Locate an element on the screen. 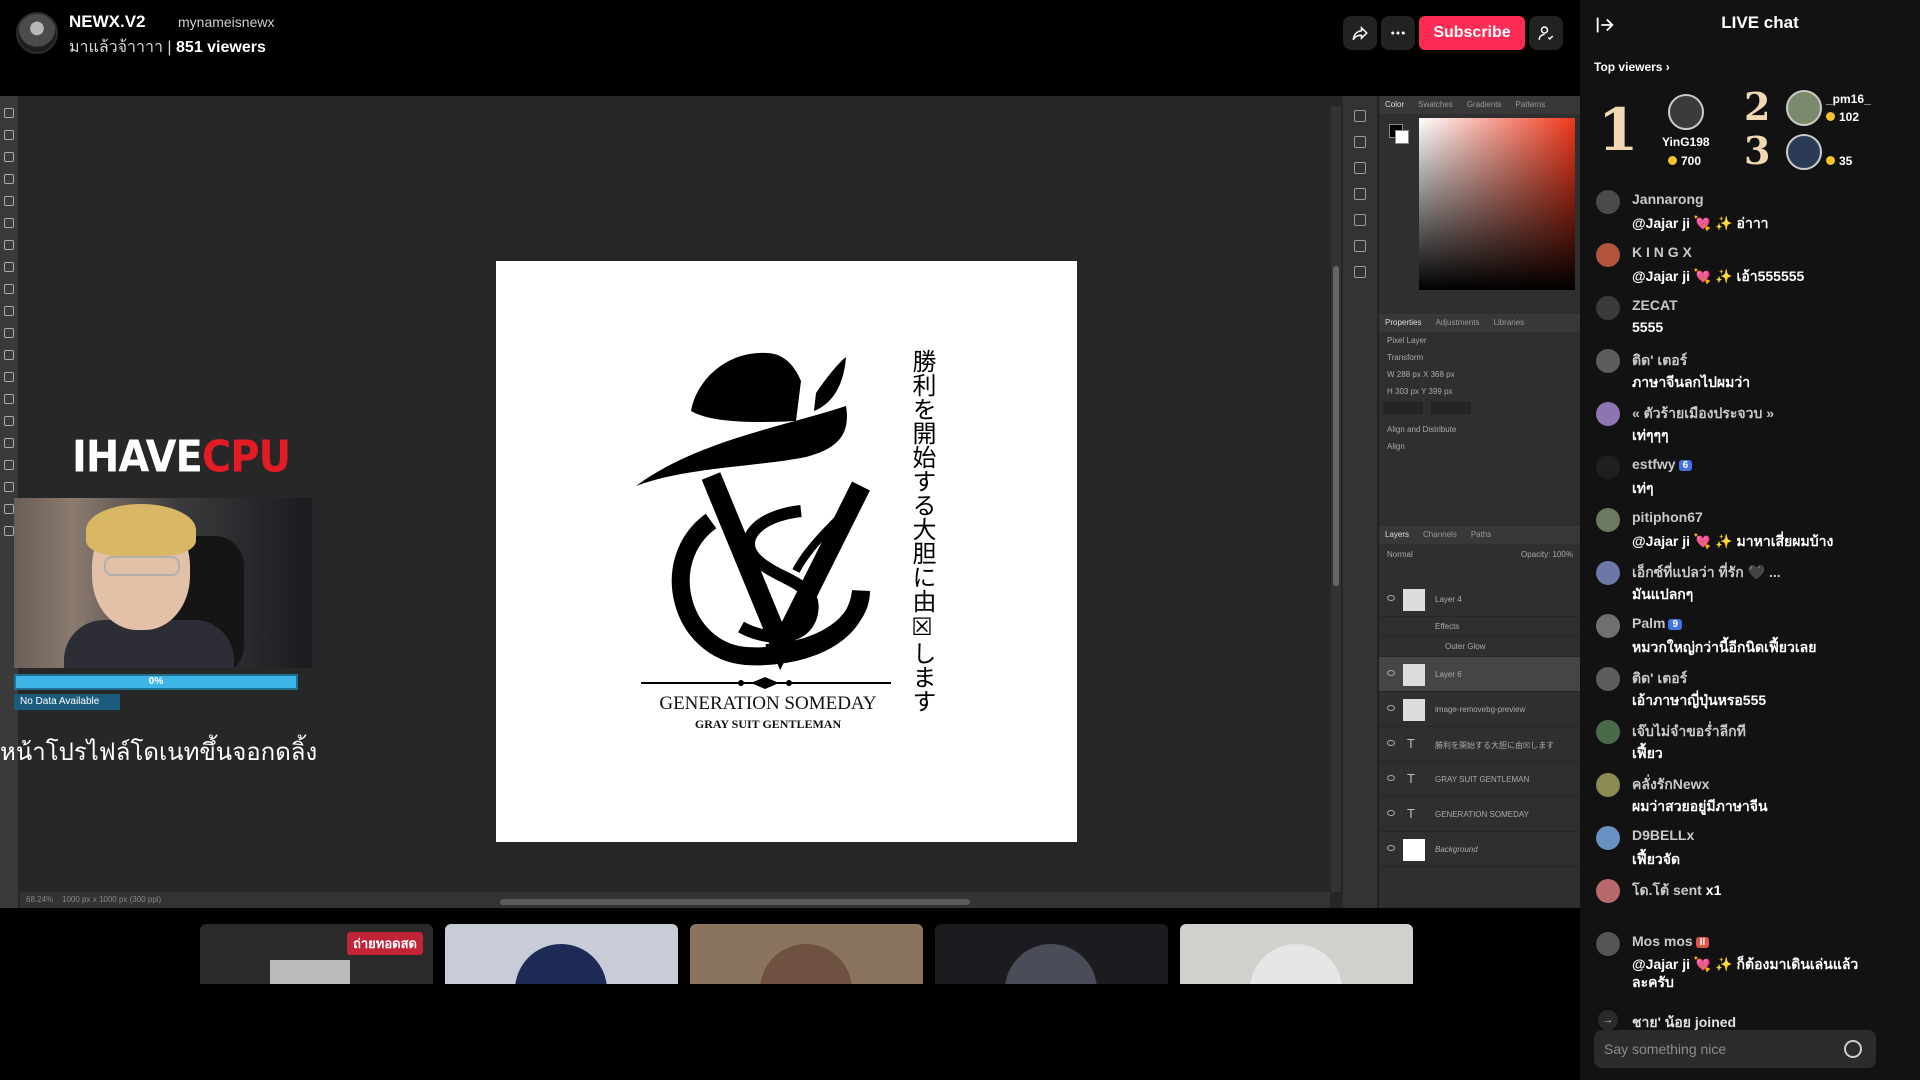 The image size is (1920, 1080). tab-gradients: Gradients is located at coordinates (1484, 105).